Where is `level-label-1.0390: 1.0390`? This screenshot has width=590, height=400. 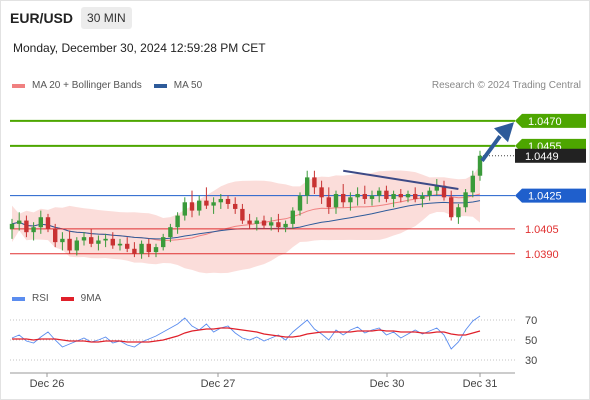
level-label-1.0390: 1.0390 is located at coordinates (542, 255).